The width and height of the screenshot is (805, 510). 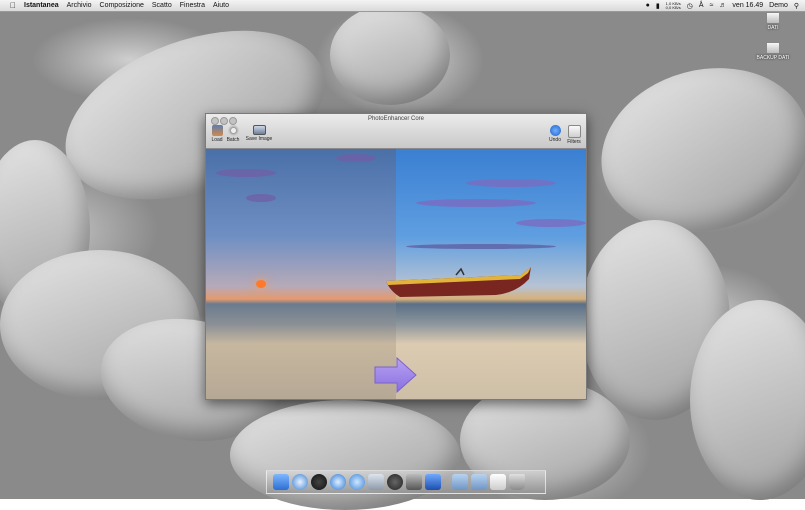 What do you see at coordinates (433, 482) in the screenshot?
I see `xcode-icon` at bounding box center [433, 482].